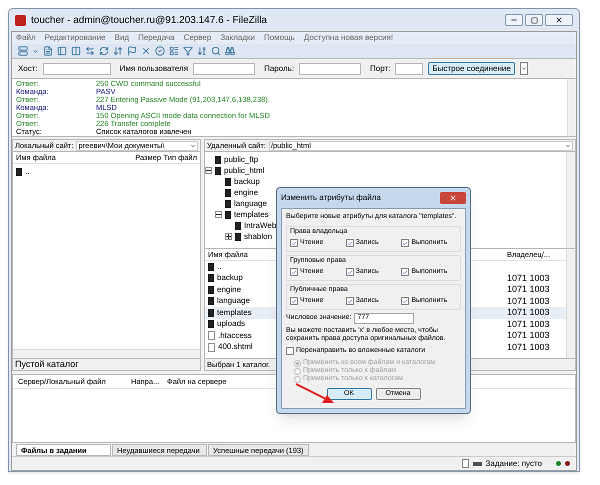  Describe the element at coordinates (230, 278) in the screenshot. I see `file-name: backup` at that location.